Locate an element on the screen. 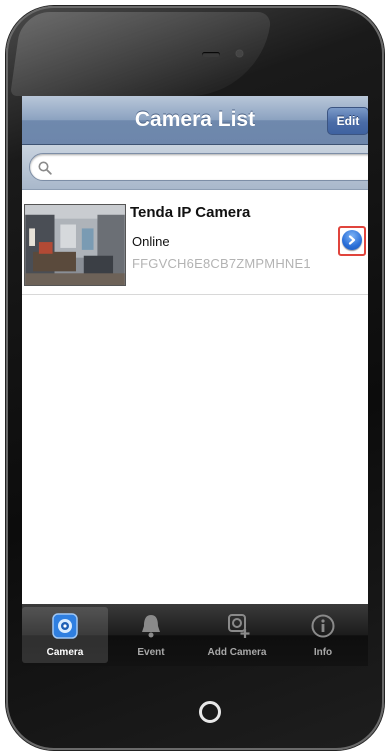 The height and width of the screenshot is (756, 390). tab-bar: Camera Event Add Camera Info is located at coordinates (195, 635).